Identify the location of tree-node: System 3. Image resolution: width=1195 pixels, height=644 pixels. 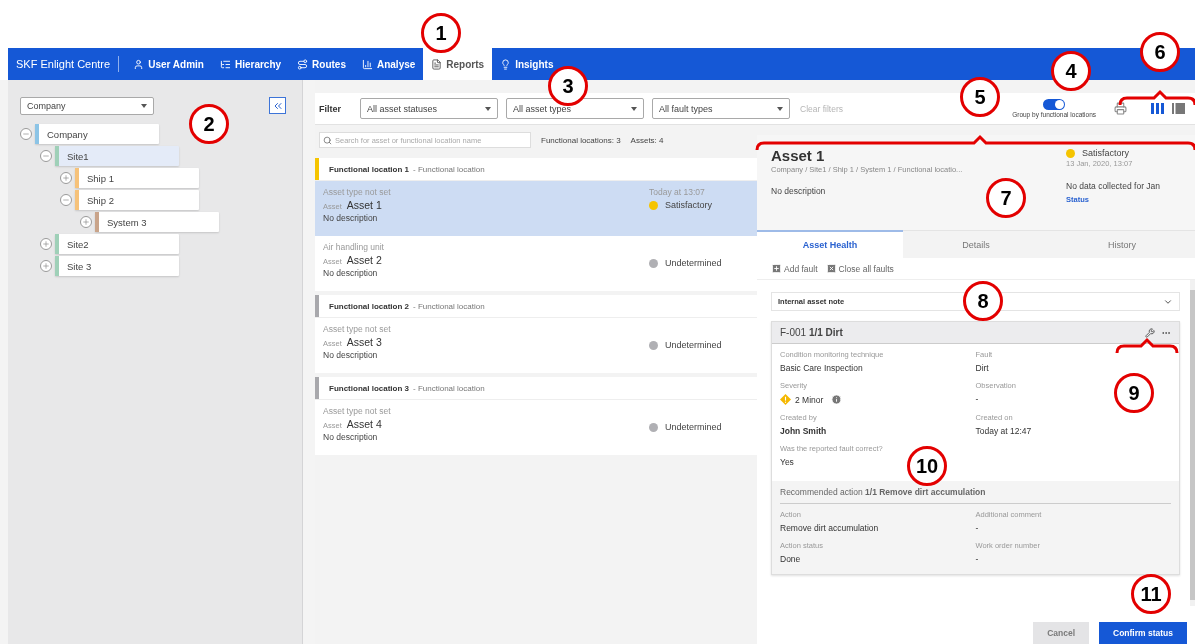
(157, 222).